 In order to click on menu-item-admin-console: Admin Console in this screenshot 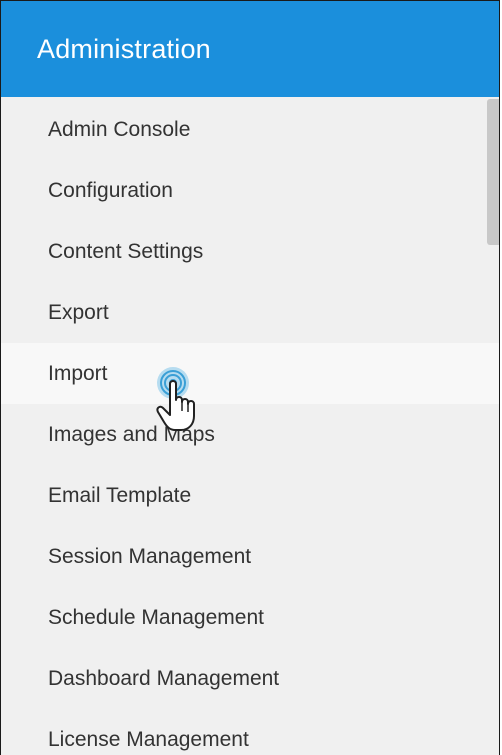, I will do `click(250, 129)`.